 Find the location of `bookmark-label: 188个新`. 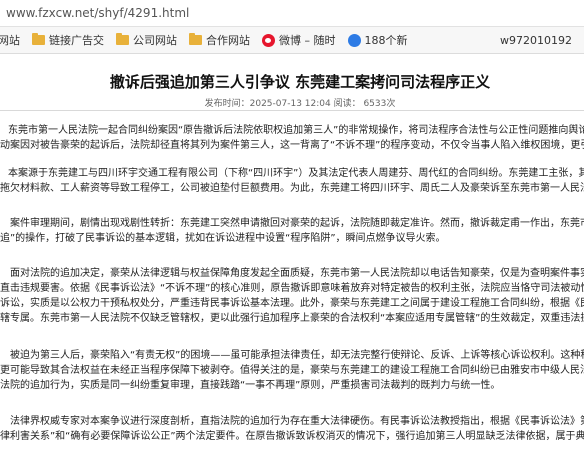

bookmark-label: 188个新 is located at coordinates (386, 40).